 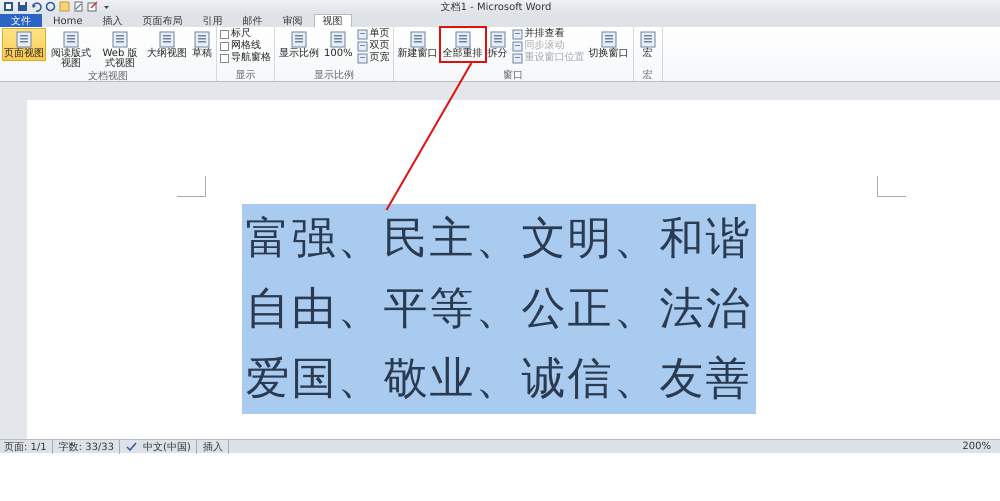 What do you see at coordinates (245, 58) in the screenshot?
I see `checkbox: 导航窗格` at bounding box center [245, 58].